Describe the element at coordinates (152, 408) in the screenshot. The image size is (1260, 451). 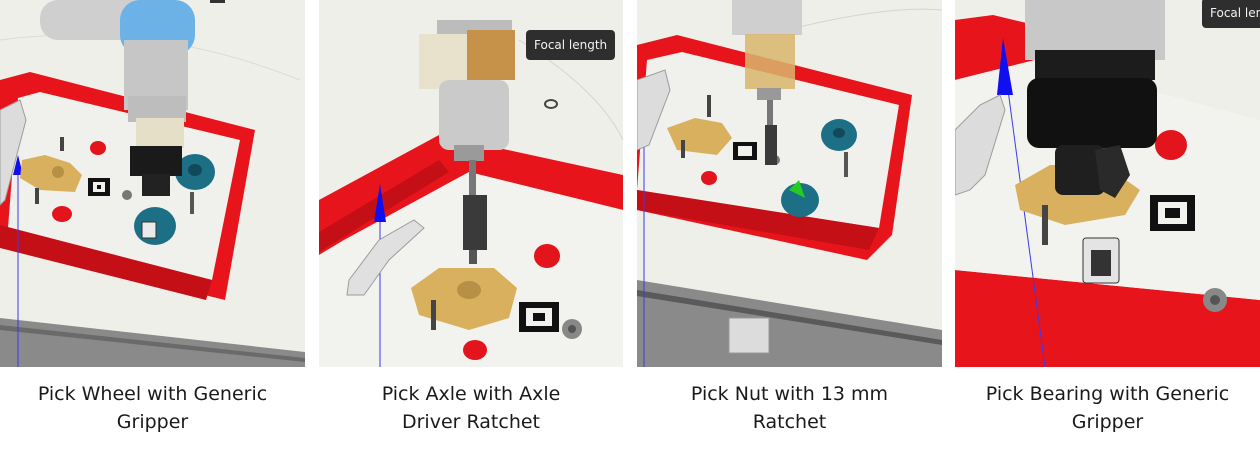
I see `caption-pick-wheel: Pick Wheel with Generic Gripper` at that location.